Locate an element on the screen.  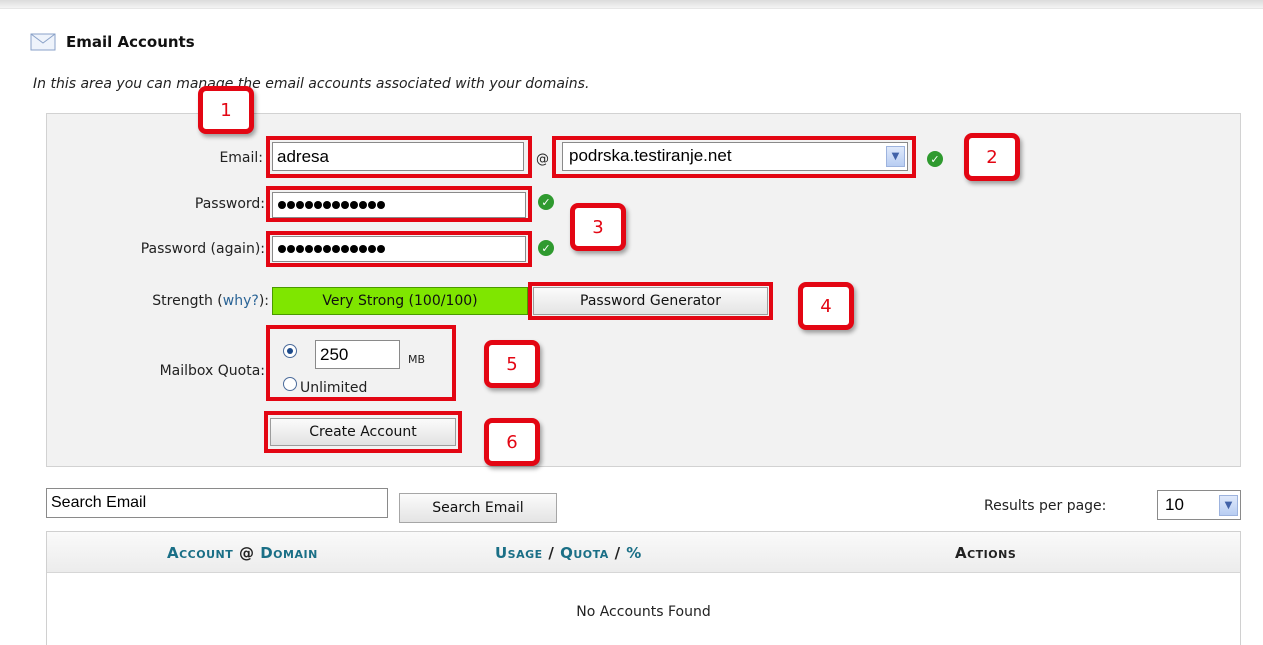
sort-usage-link: Usage is located at coordinates (519, 553).